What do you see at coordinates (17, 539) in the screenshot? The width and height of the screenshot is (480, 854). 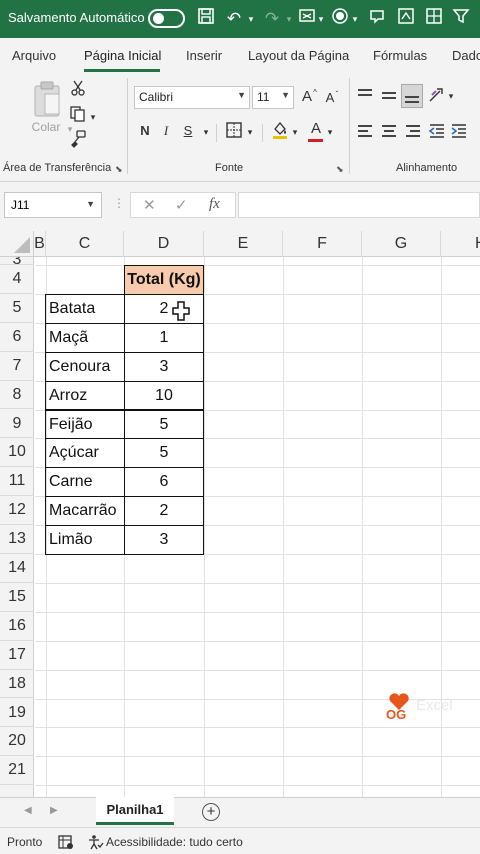 I see `row-header-13: 13` at bounding box center [17, 539].